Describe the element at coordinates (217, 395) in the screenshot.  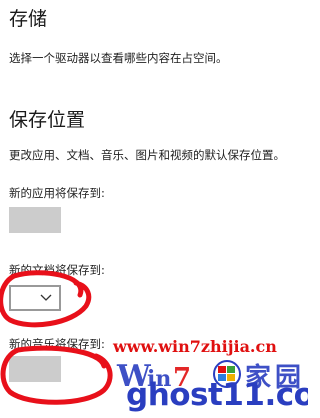
I see `watermark-ghost-text: ghost11.com` at that location.